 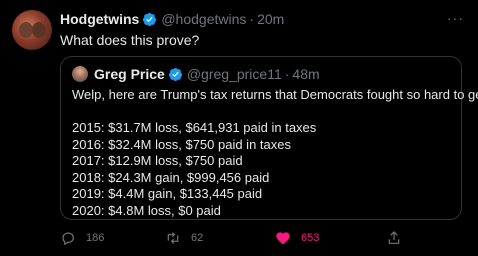 What do you see at coordinates (297, 238) in the screenshot?
I see `like-button: 653` at bounding box center [297, 238].